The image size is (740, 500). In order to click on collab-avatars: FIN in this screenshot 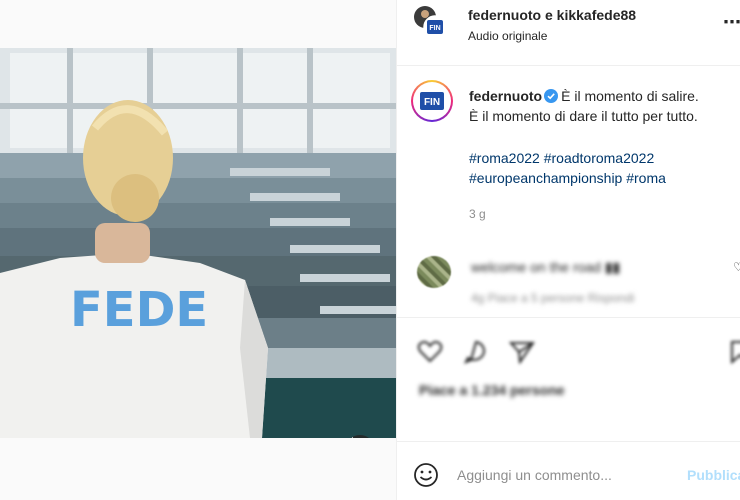, I will do `click(430, 22)`.